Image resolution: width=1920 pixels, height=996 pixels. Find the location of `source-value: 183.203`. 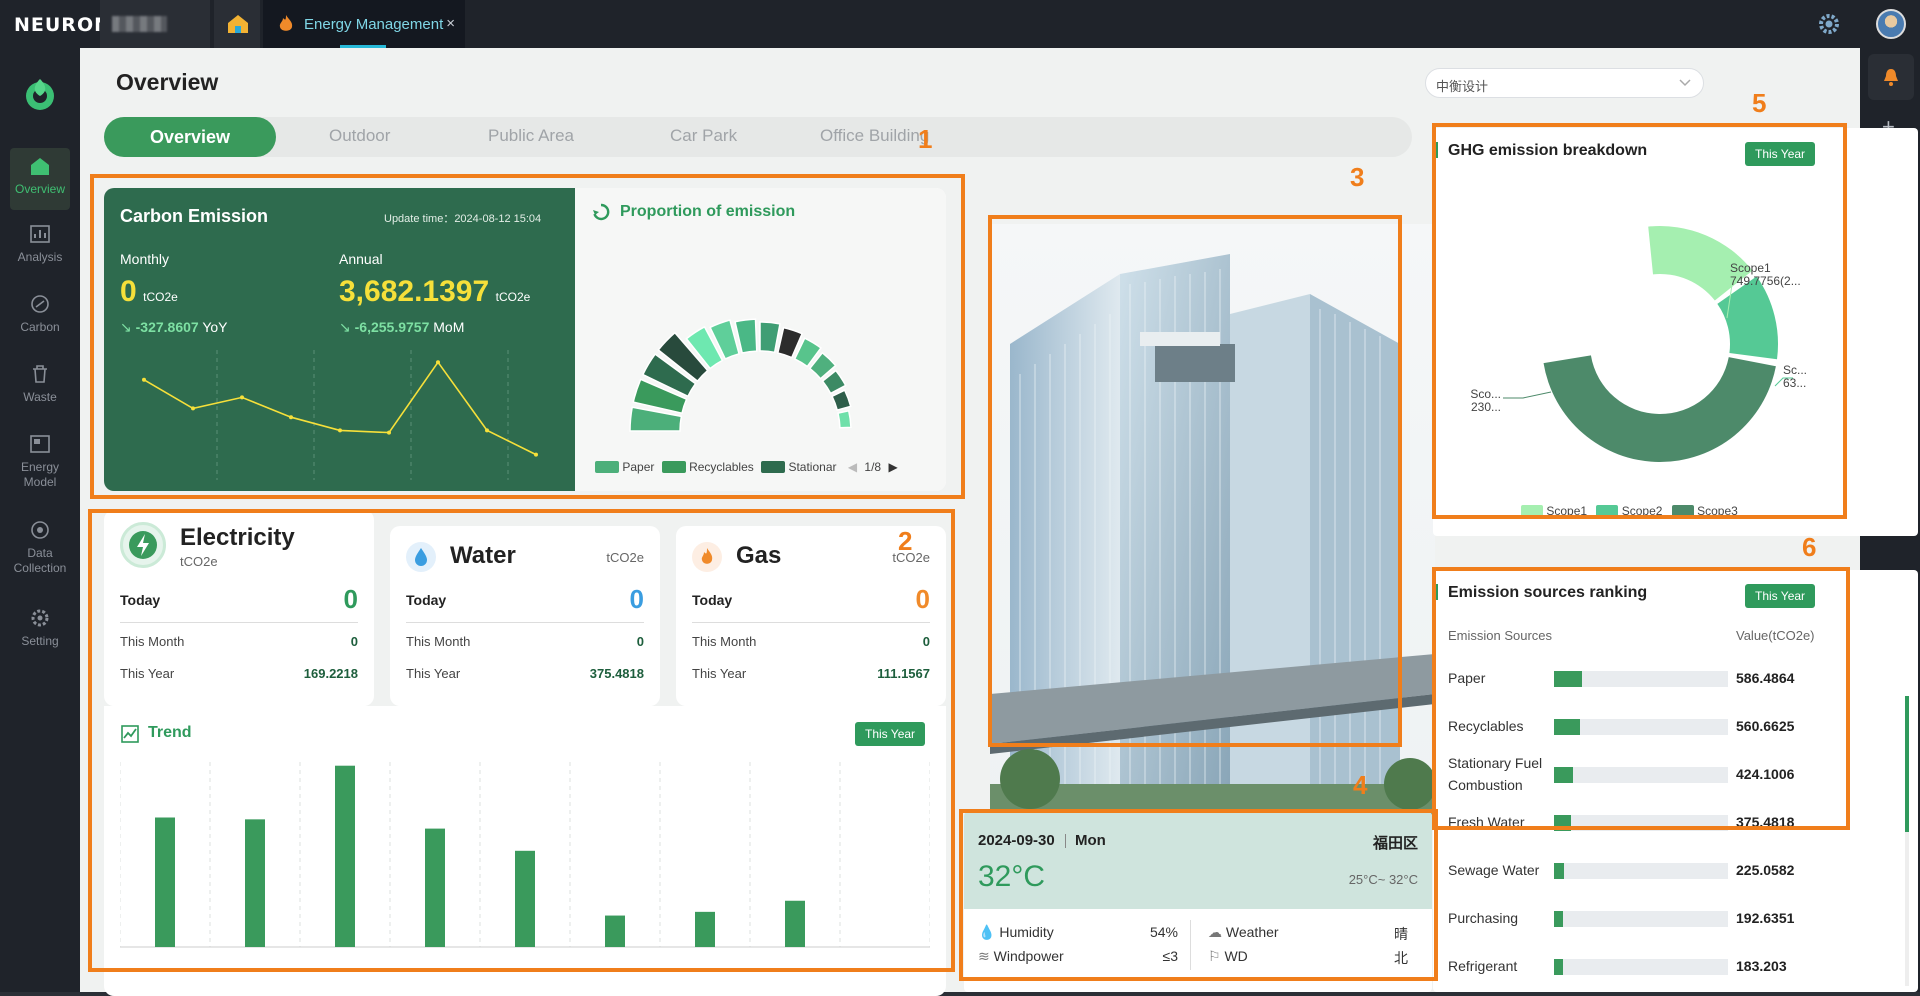

source-value: 183.203 is located at coordinates (1761, 966).